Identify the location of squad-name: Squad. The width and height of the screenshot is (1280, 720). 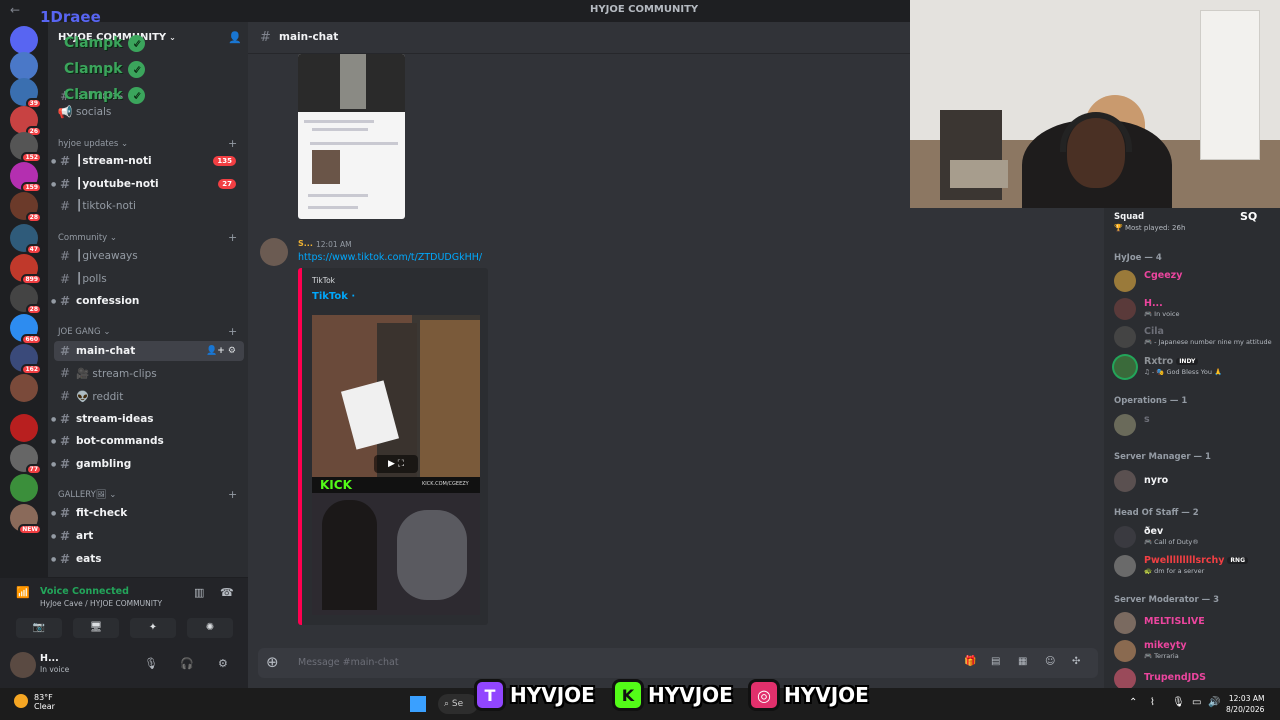
(1129, 217).